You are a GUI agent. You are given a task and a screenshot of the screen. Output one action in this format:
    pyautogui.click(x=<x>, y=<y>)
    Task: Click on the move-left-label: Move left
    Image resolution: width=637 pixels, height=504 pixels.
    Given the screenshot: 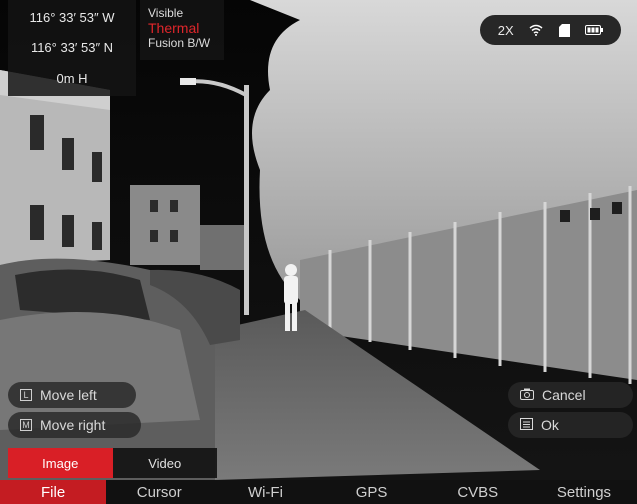 What is the action you would take?
    pyautogui.click(x=68, y=395)
    